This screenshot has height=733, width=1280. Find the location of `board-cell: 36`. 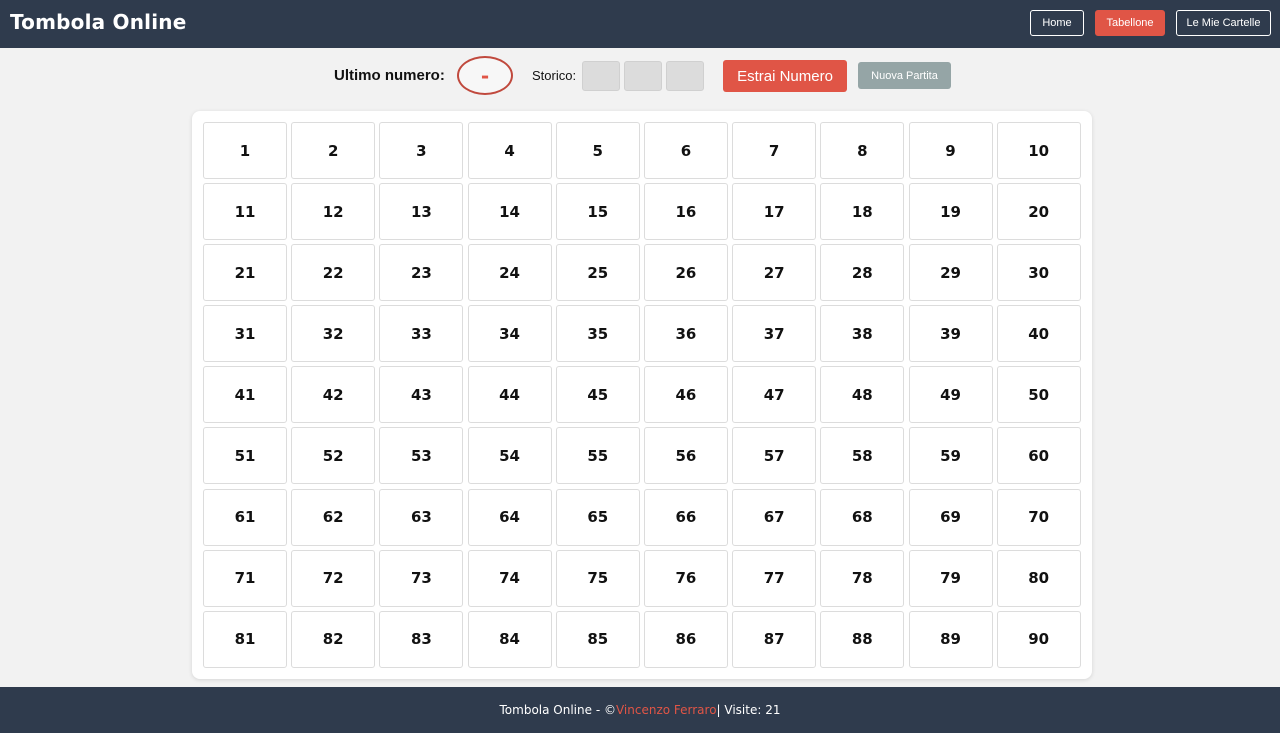

board-cell: 36 is located at coordinates (685, 334).